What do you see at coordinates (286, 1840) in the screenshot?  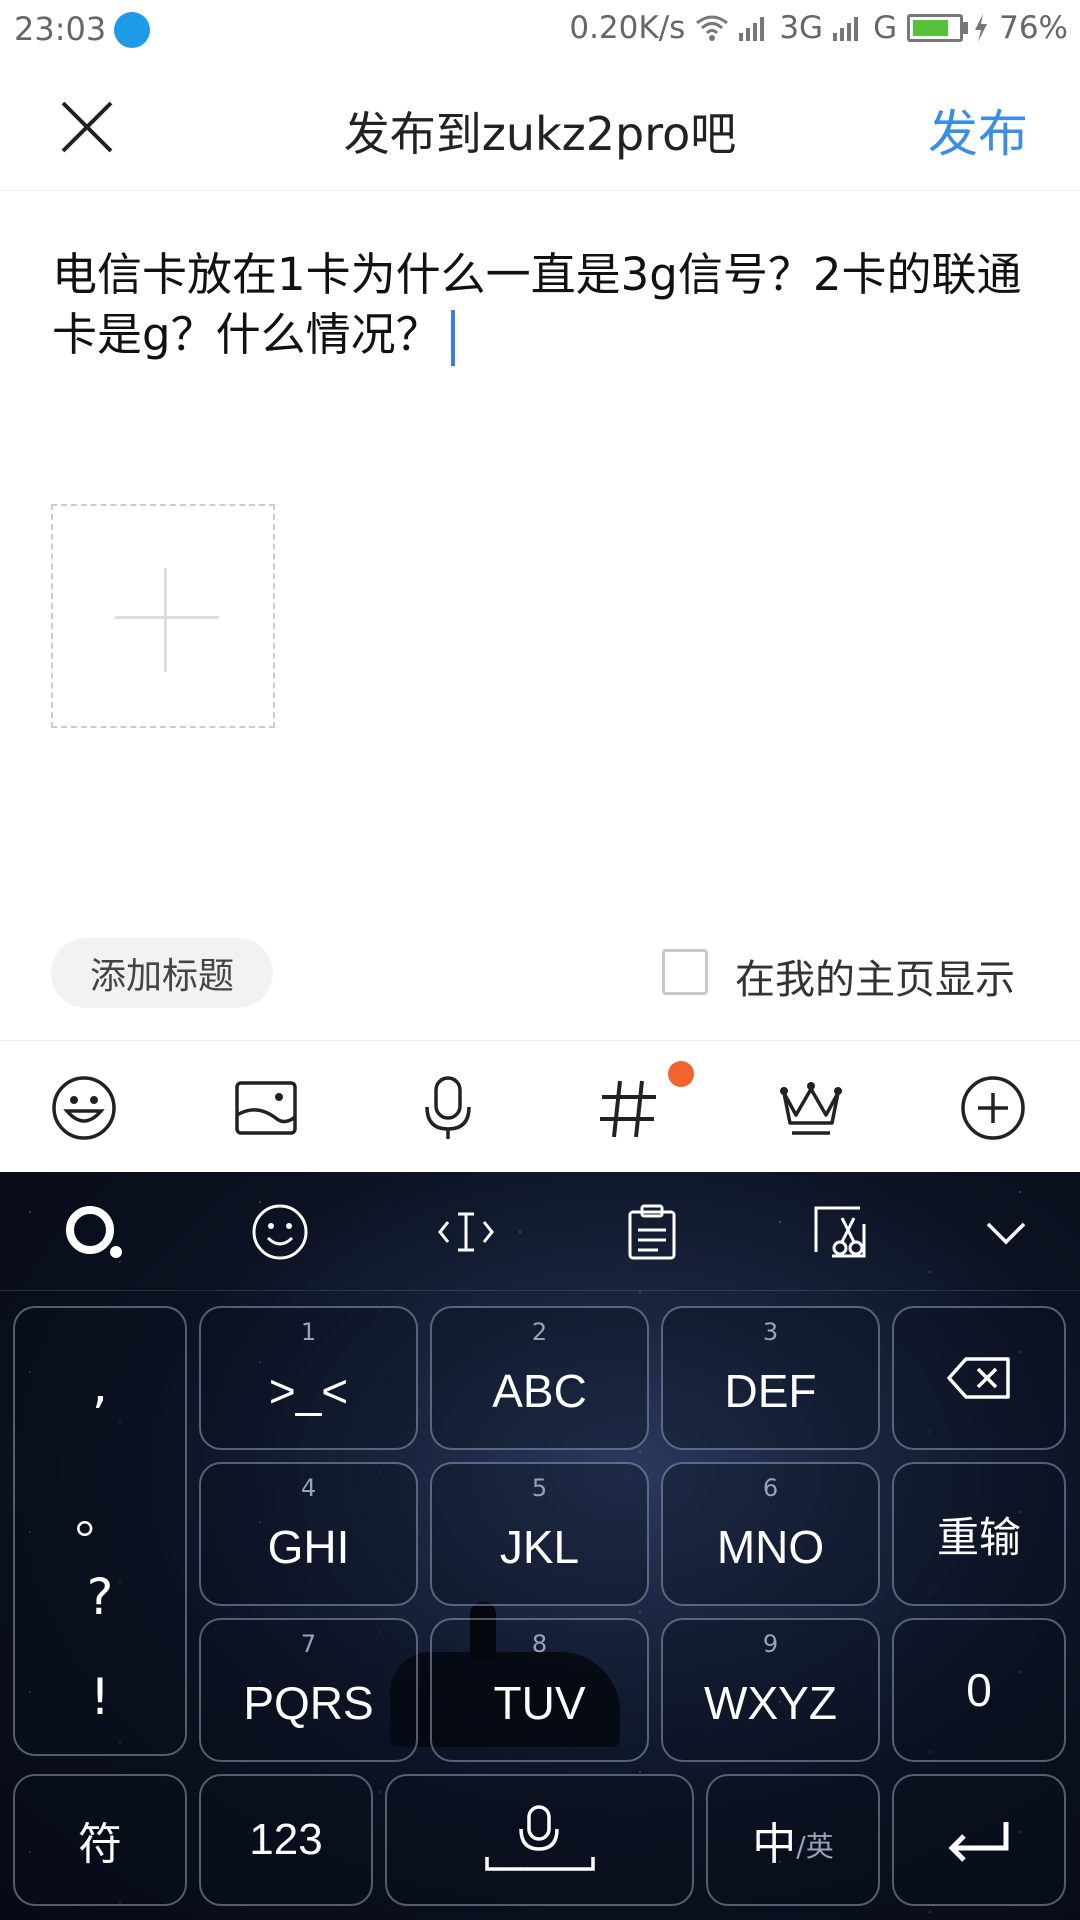 I see `numbers-key: 123` at bounding box center [286, 1840].